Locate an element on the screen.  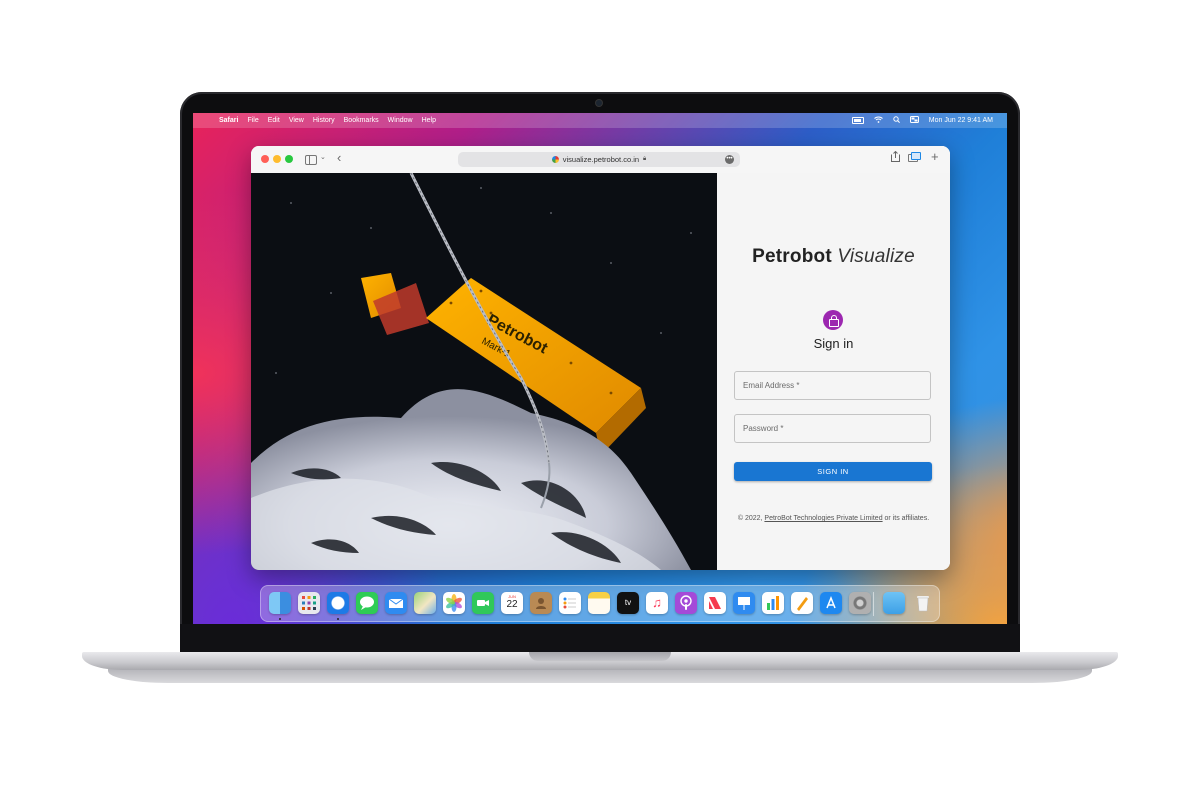
safari-icon is located at coordinates (338, 603).